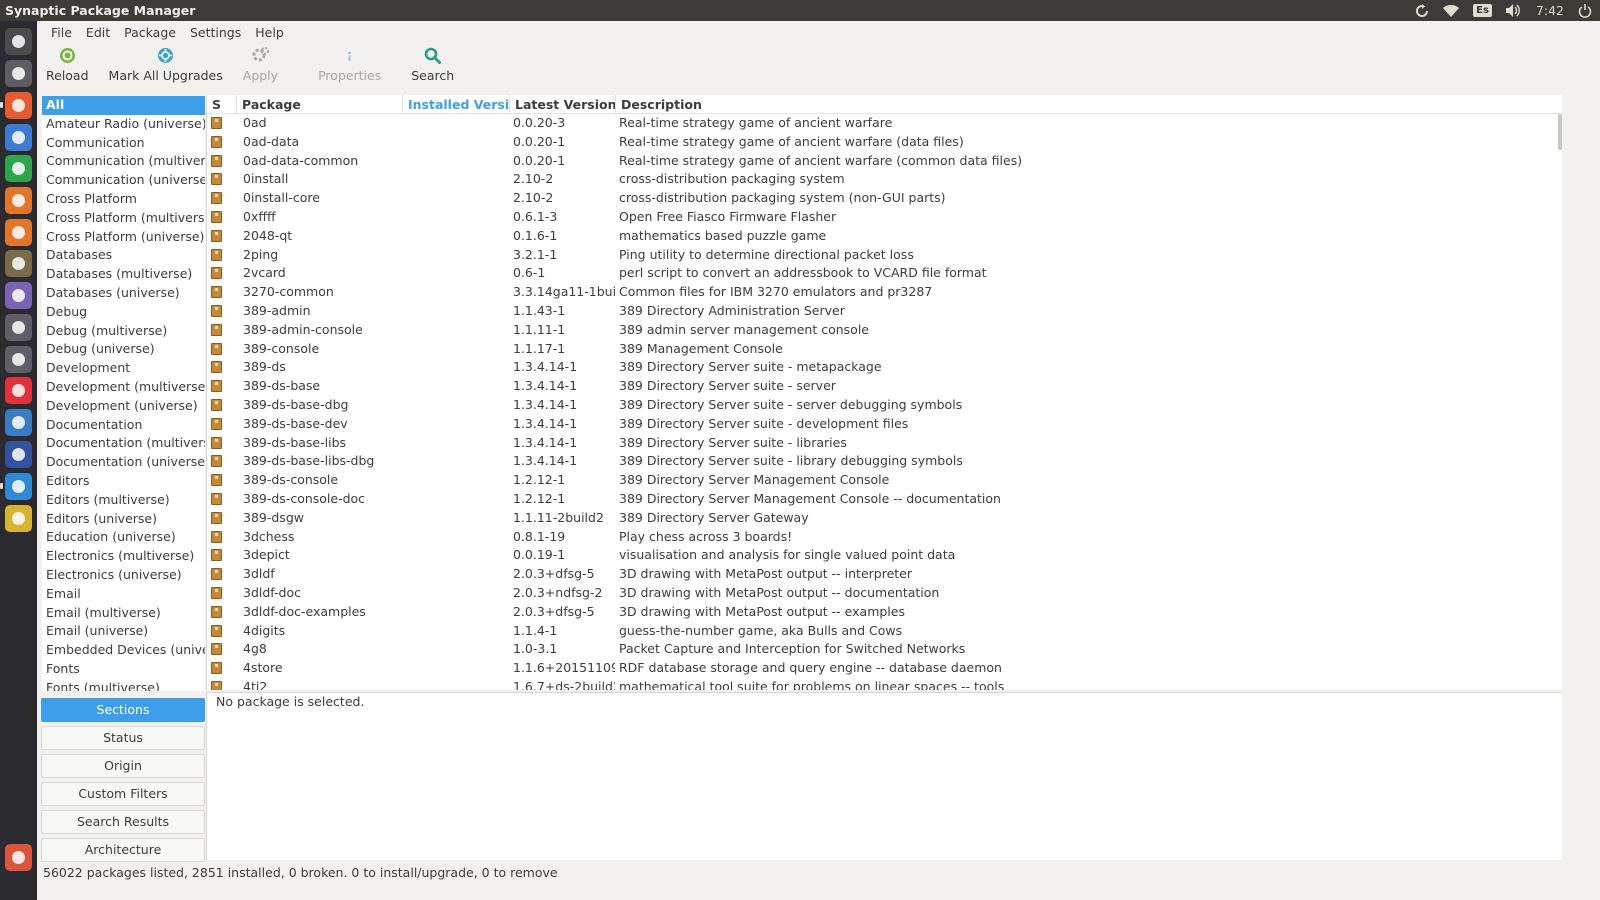 This screenshot has width=1600, height=900. What do you see at coordinates (349, 63) in the screenshot?
I see `properties-button: Properties` at bounding box center [349, 63].